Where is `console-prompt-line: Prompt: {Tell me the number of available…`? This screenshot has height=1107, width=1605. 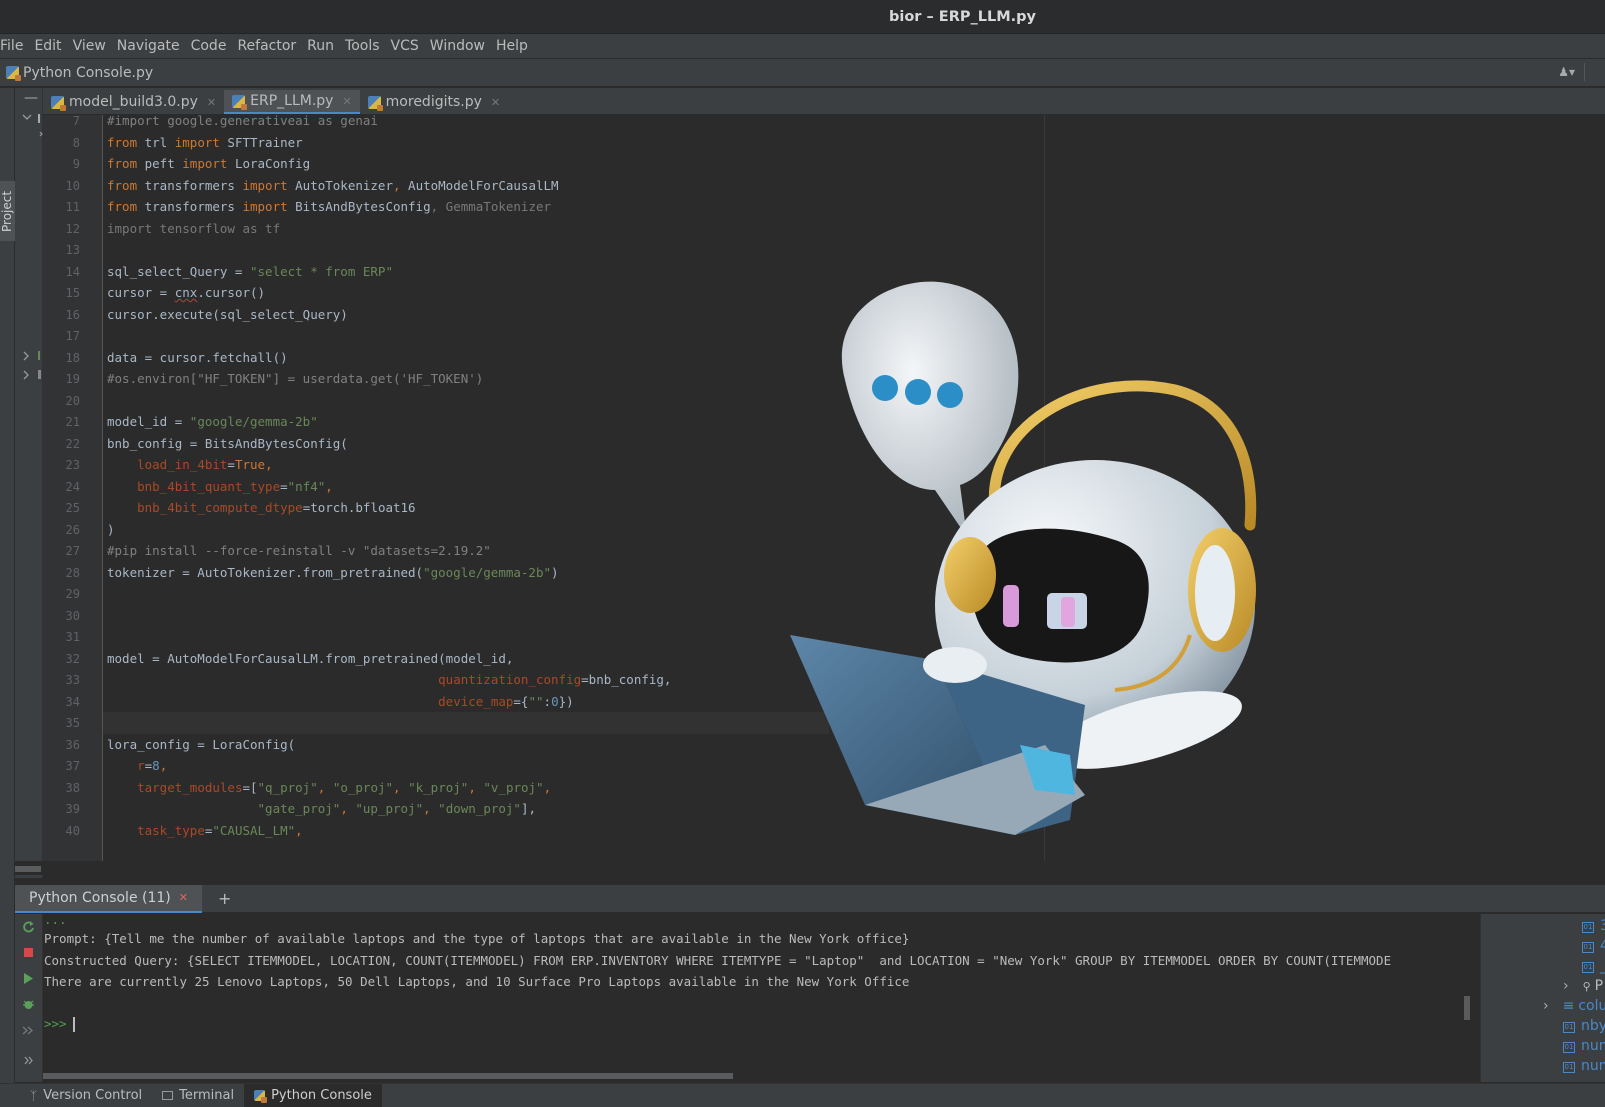
console-prompt-line: Prompt: {Tell me the number of available… is located at coordinates (477, 938).